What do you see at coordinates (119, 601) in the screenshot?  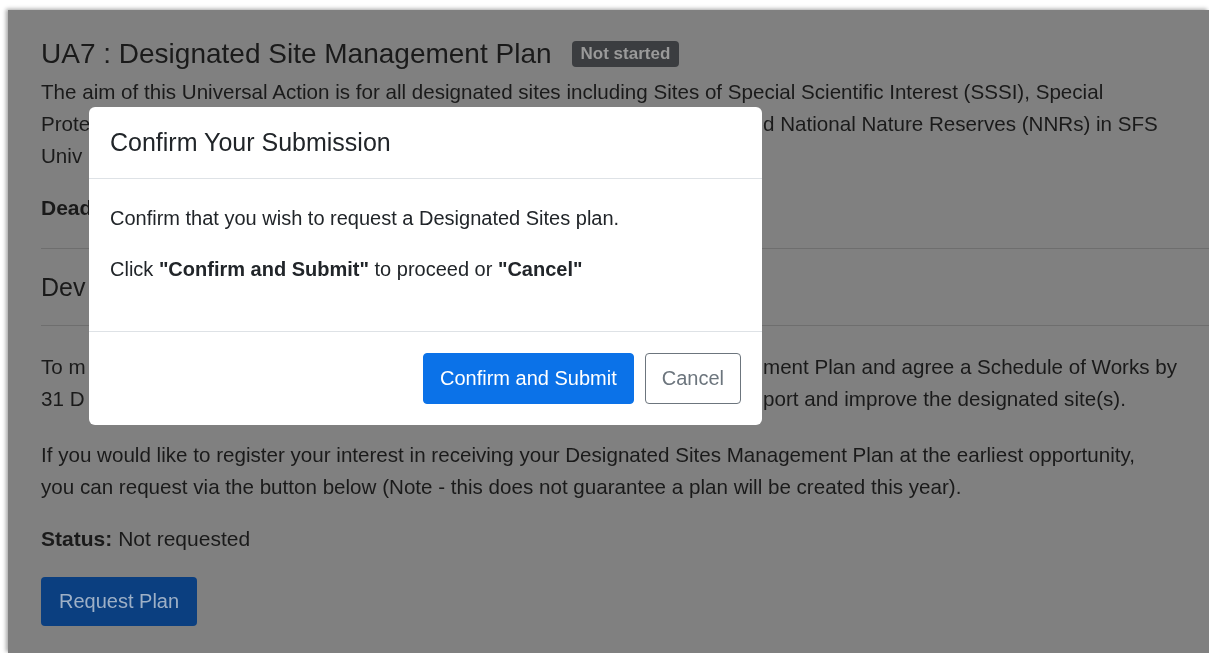 I see `request-plan-button: Request Plan` at bounding box center [119, 601].